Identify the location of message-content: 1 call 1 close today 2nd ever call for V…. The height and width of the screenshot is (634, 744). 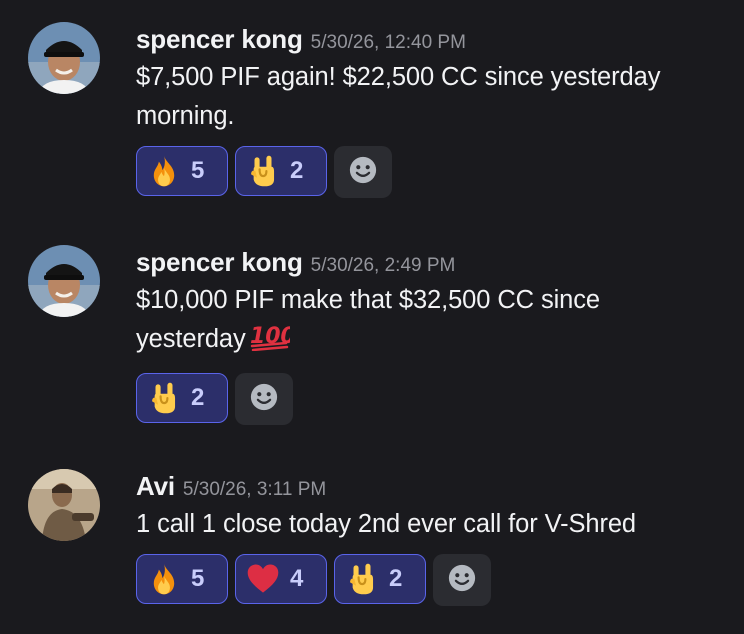
(431, 524).